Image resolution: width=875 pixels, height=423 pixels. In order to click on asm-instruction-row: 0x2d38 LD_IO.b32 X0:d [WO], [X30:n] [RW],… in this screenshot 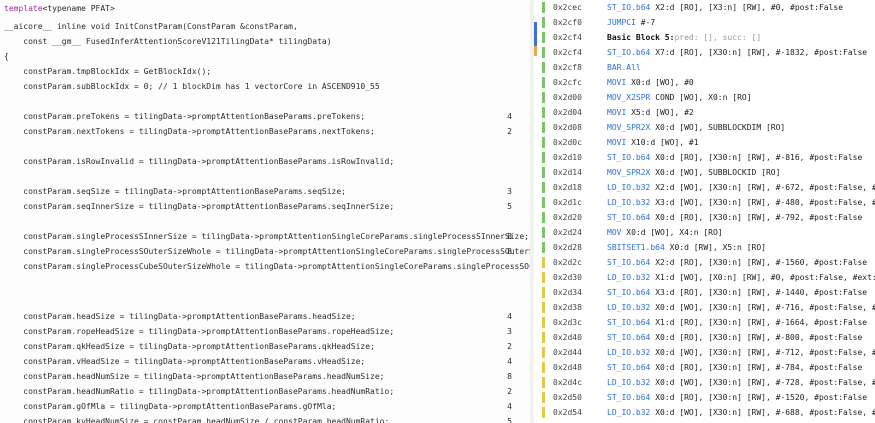, I will do `click(706, 307)`.